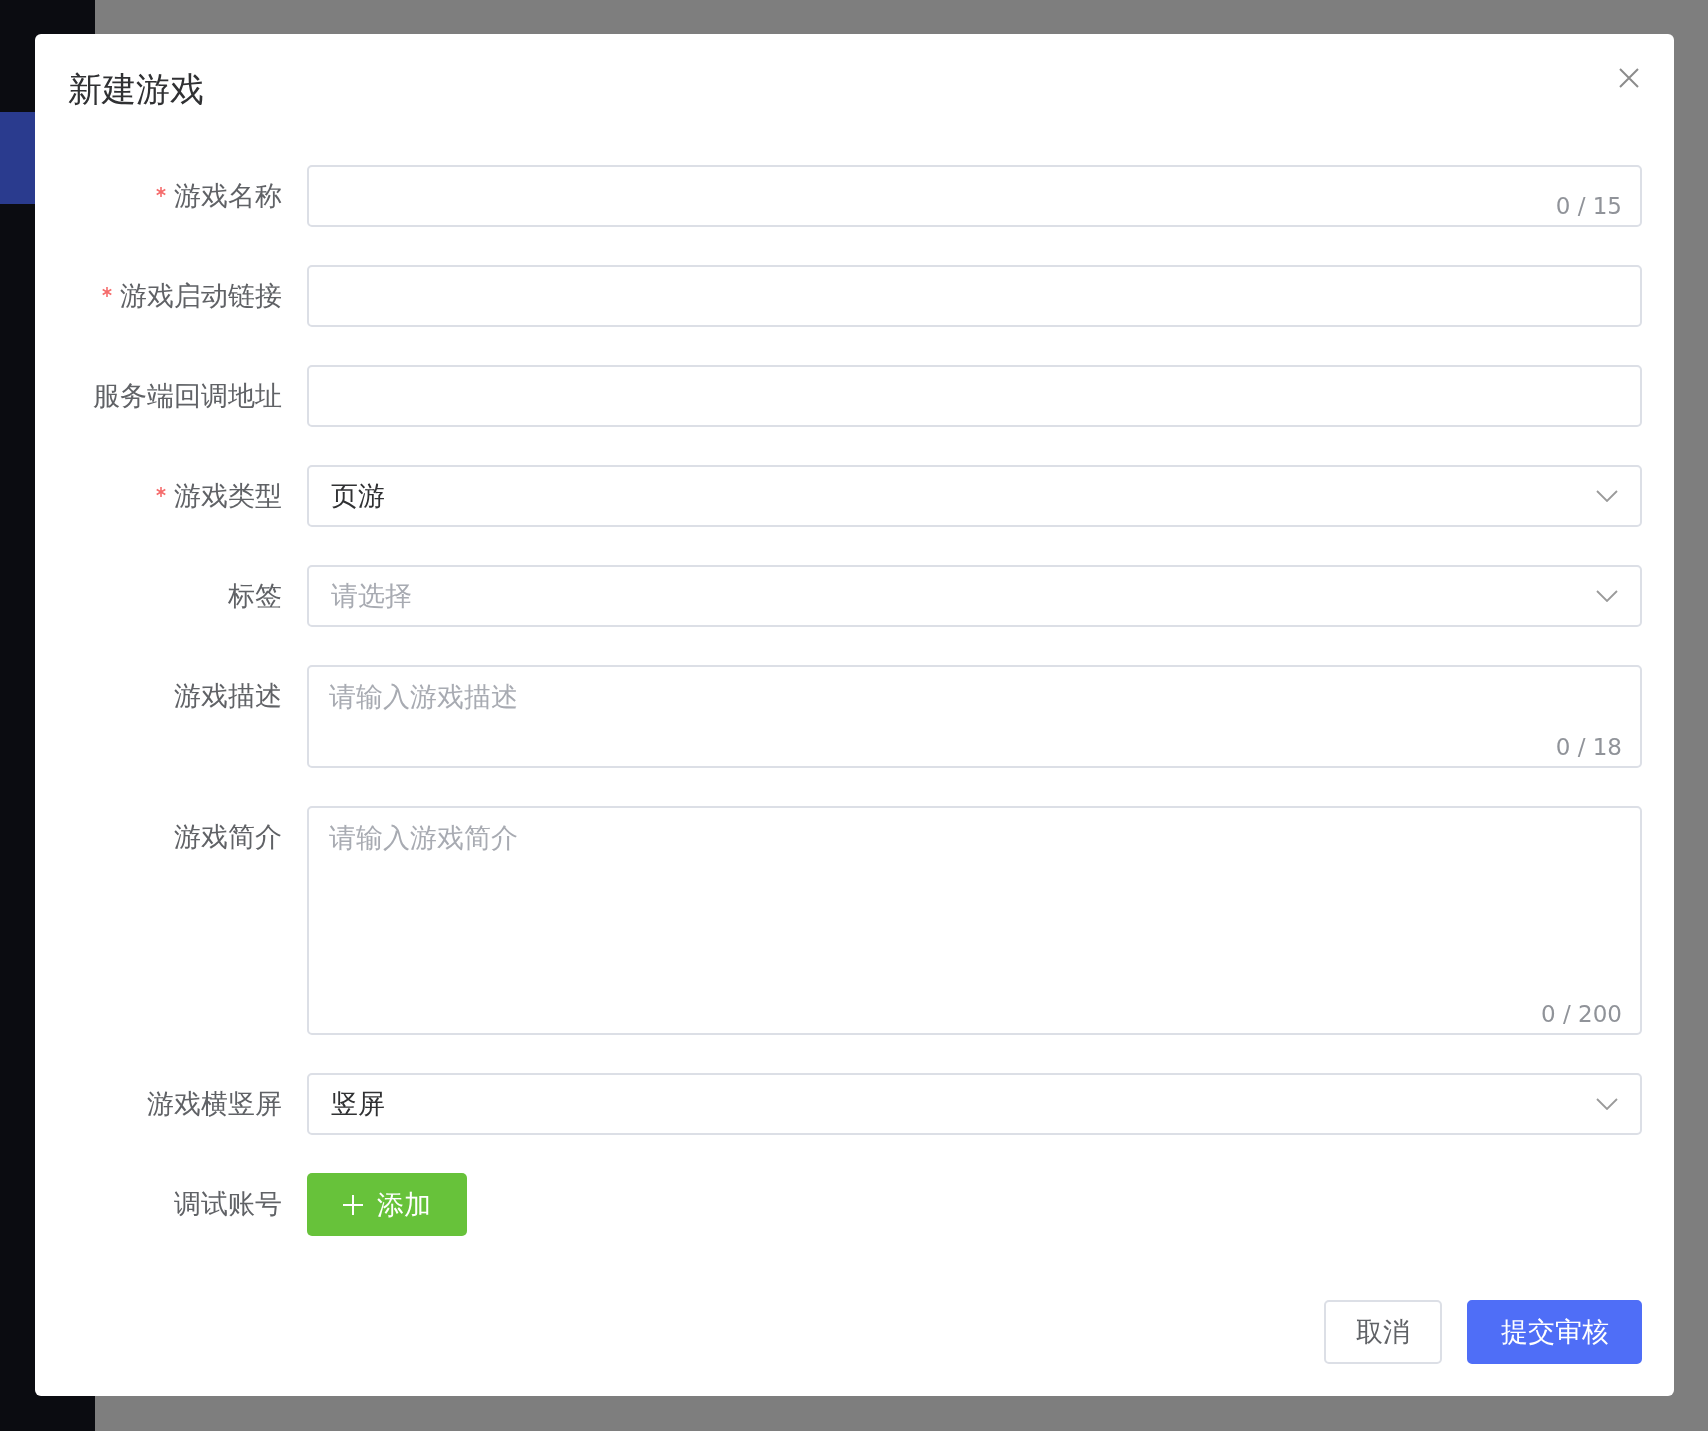 This screenshot has height=1431, width=1708. I want to click on select-field: 竖屏, so click(974, 1104).